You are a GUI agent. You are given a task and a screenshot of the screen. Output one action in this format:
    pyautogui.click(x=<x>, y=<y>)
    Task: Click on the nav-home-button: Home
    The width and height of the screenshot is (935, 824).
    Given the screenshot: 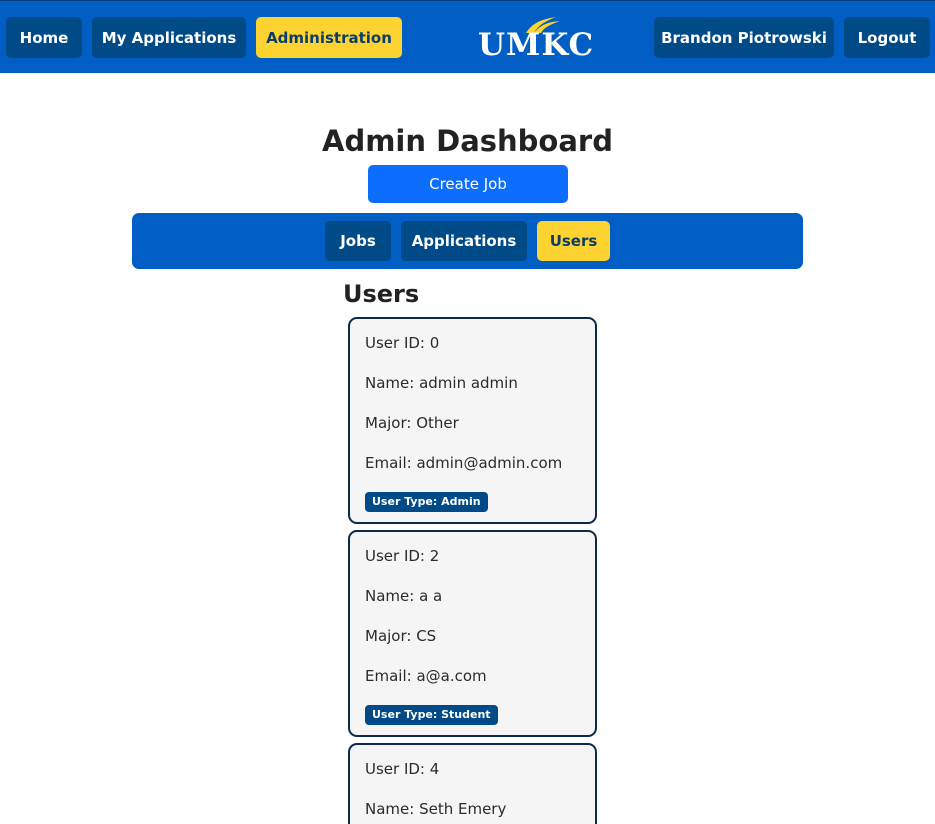 What is the action you would take?
    pyautogui.click(x=44, y=37)
    